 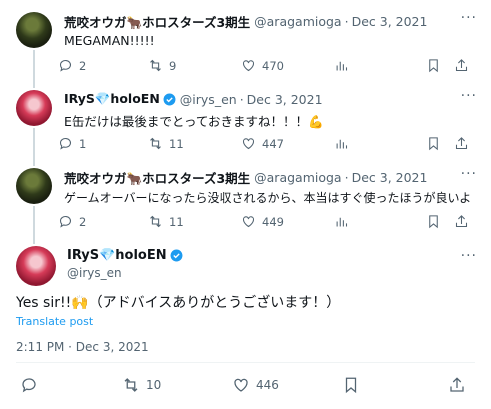 What do you see at coordinates (54, 321) in the screenshot?
I see `translate-link: Translate post` at bounding box center [54, 321].